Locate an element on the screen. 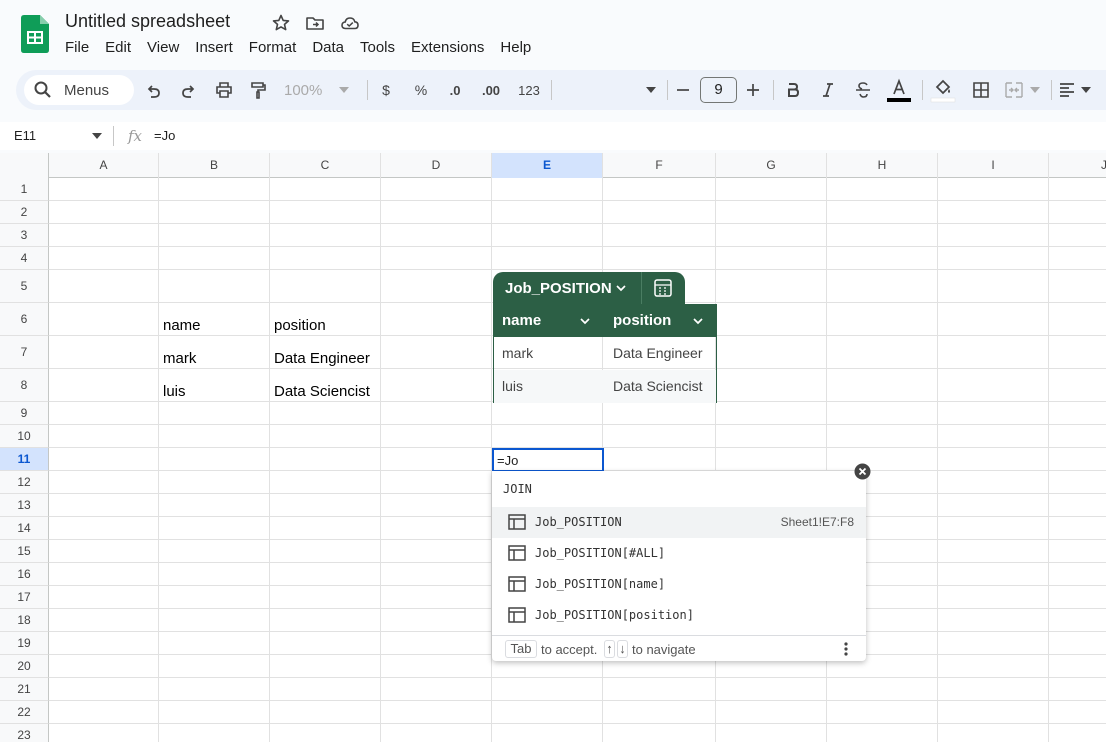  currency-format-button: $ is located at coordinates (386, 90).